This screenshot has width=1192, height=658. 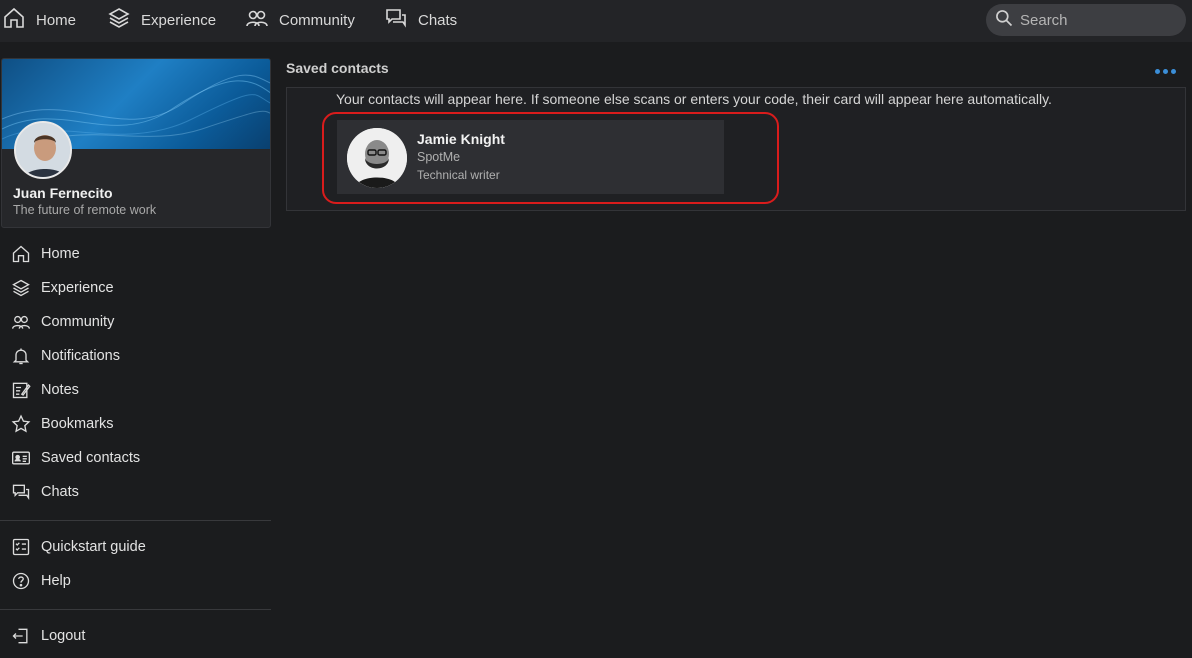 I want to click on sidebar-item-notes: Notes, so click(x=136, y=390).